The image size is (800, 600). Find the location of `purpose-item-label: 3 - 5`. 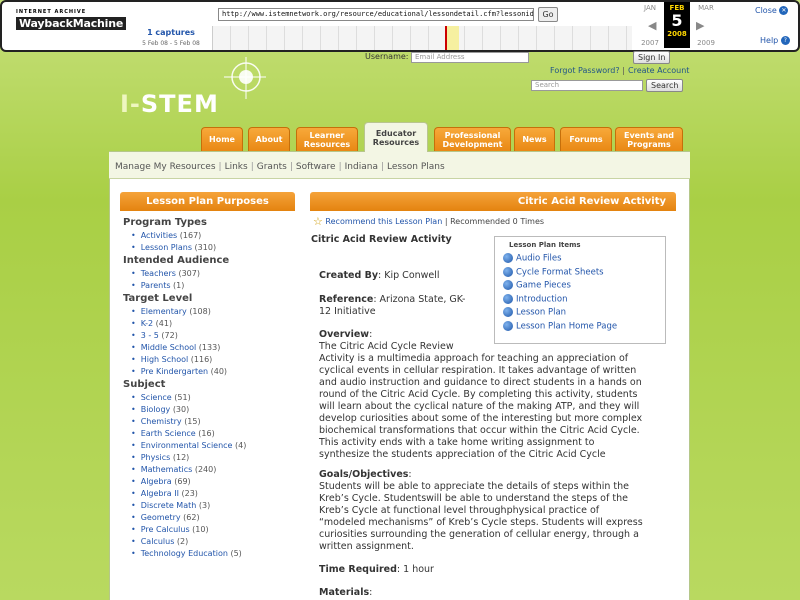

purpose-item-label: 3 - 5 is located at coordinates (150, 335).